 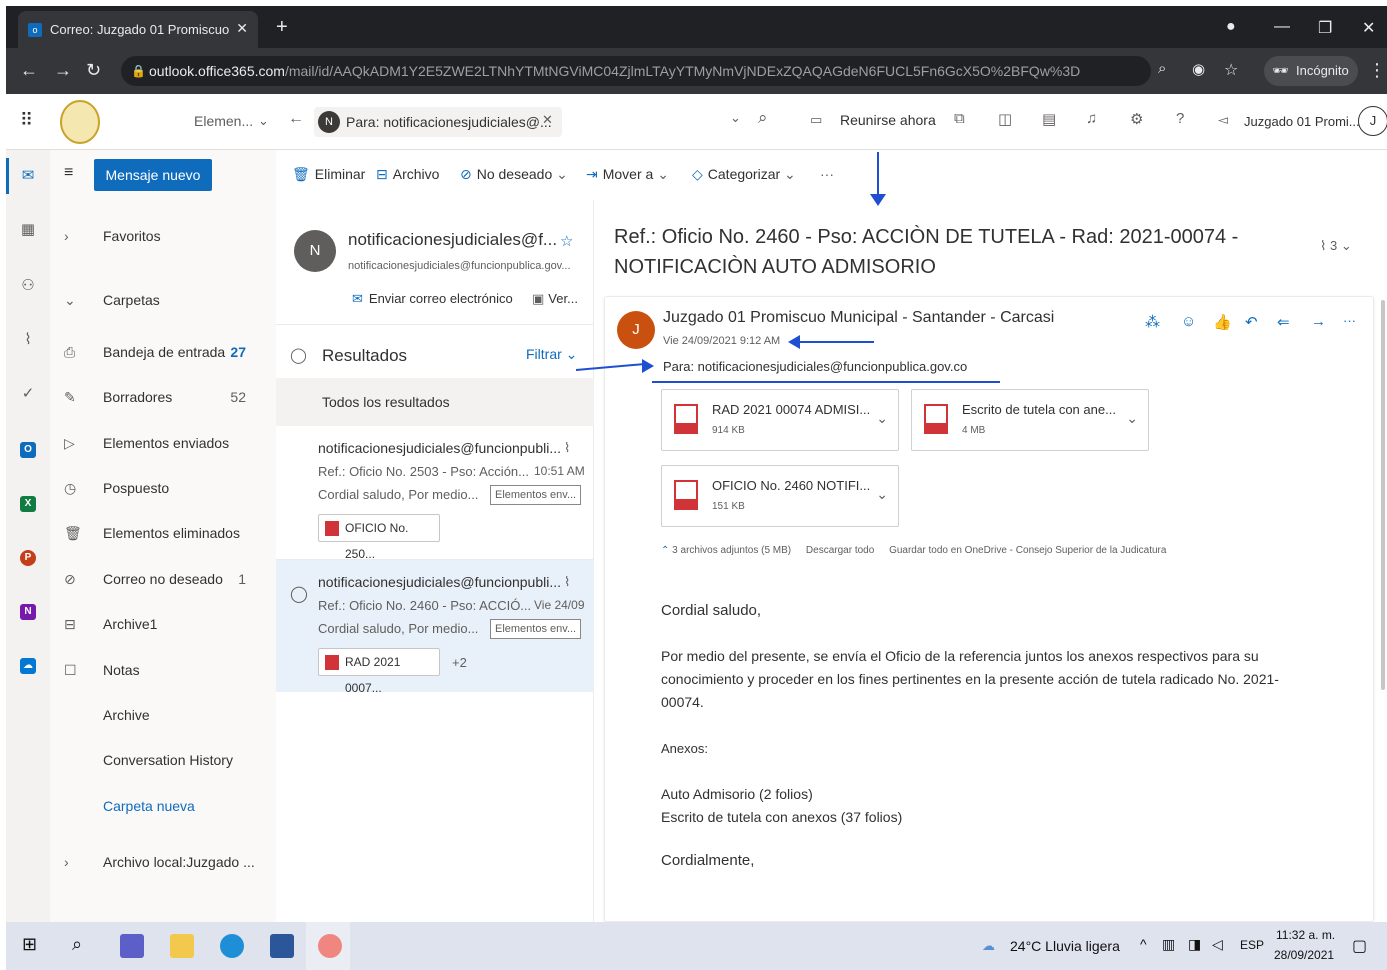 What do you see at coordinates (1162, 68) in the screenshot?
I see `zoom-search-icon: ⌕` at bounding box center [1162, 68].